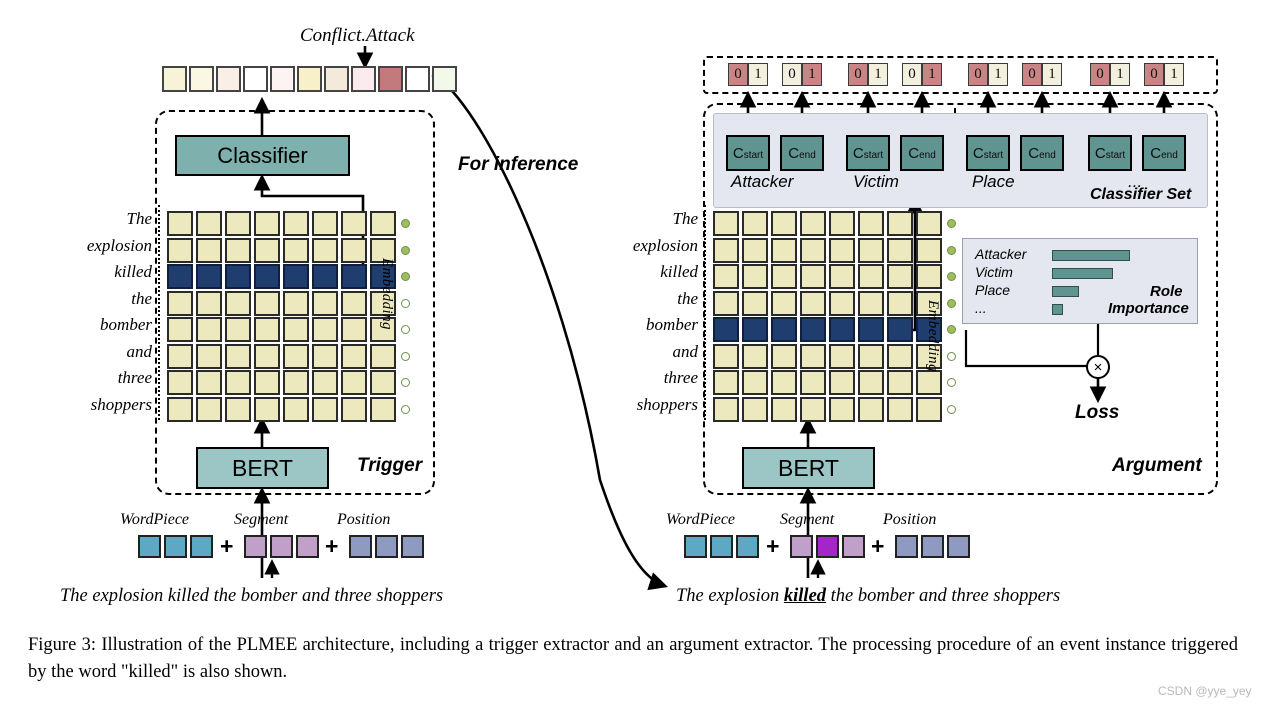 The width and height of the screenshot is (1266, 708). I want to click on role-name-attacker: Attacker, so click(762, 181).